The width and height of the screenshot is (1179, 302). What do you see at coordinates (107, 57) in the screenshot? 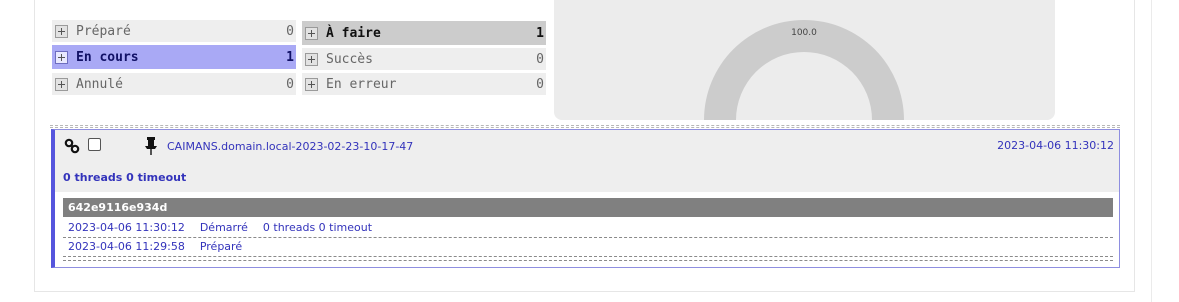
I see `status-label: En cours` at bounding box center [107, 57].